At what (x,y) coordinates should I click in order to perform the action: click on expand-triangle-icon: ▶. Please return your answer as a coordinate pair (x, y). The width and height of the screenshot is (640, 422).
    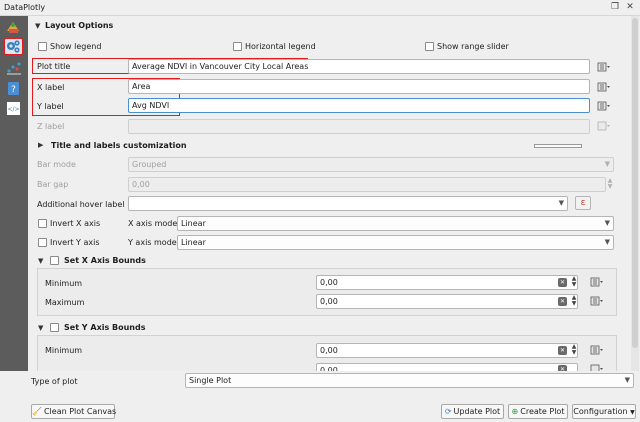
    Looking at the image, I should click on (40, 145).